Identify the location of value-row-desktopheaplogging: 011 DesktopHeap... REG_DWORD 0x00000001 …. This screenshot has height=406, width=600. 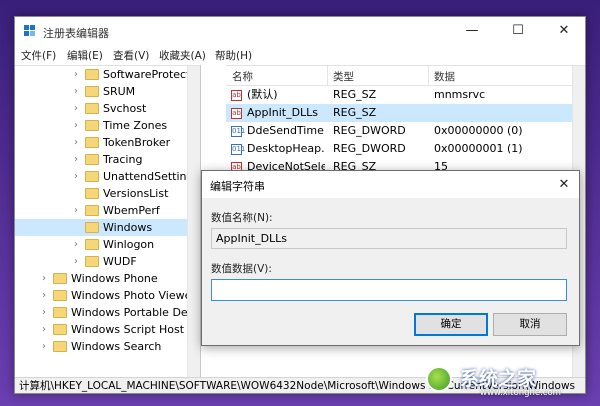
(399, 149).